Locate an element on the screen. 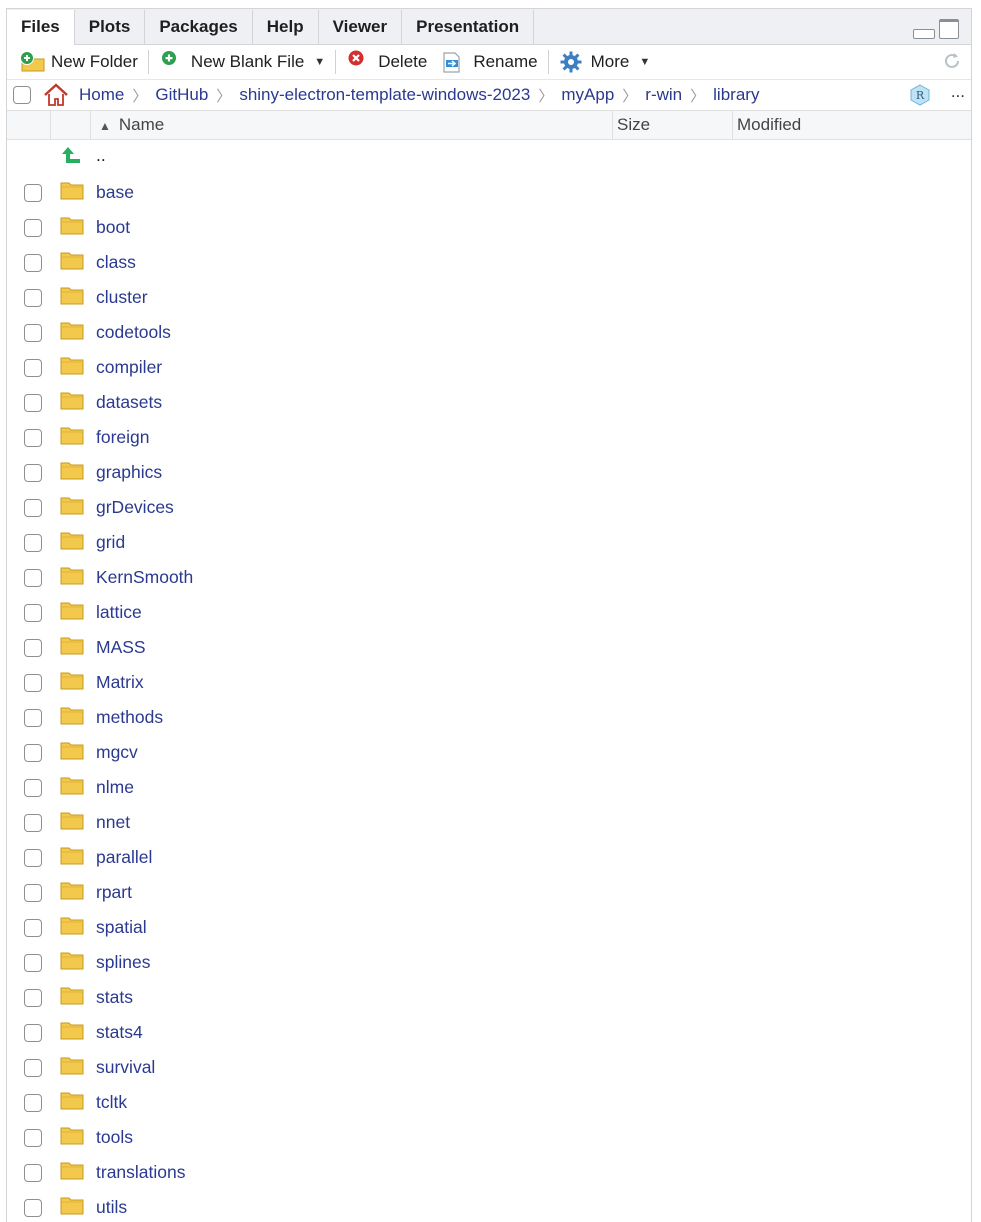  file-name-link: datasets is located at coordinates (129, 402).